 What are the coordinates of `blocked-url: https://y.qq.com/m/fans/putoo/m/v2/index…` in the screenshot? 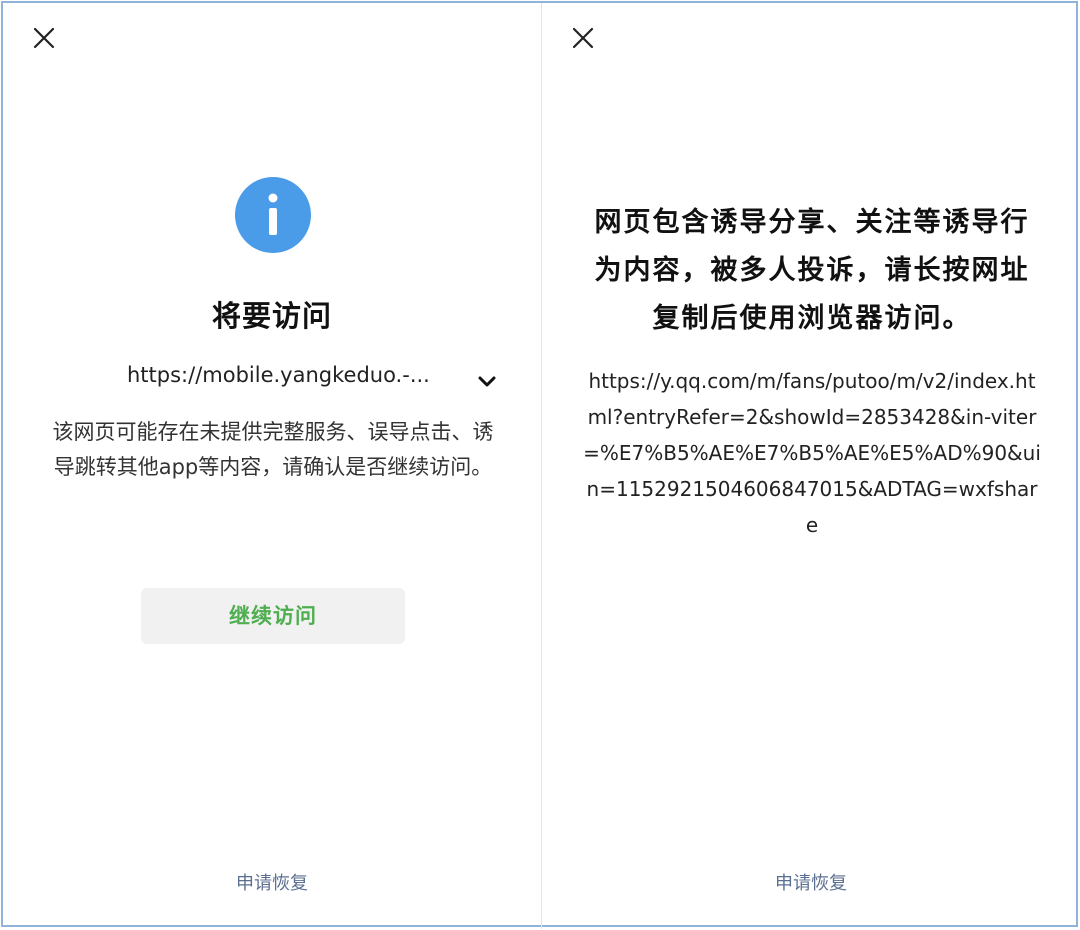 It's located at (812, 453).